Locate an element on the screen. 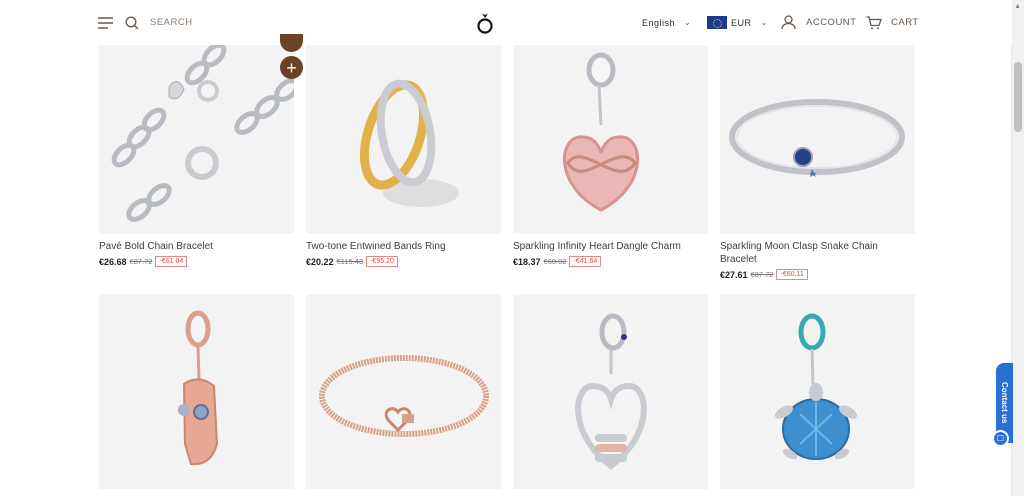  price-row: €20.22 €115.43 -€95.20 is located at coordinates (403, 261).